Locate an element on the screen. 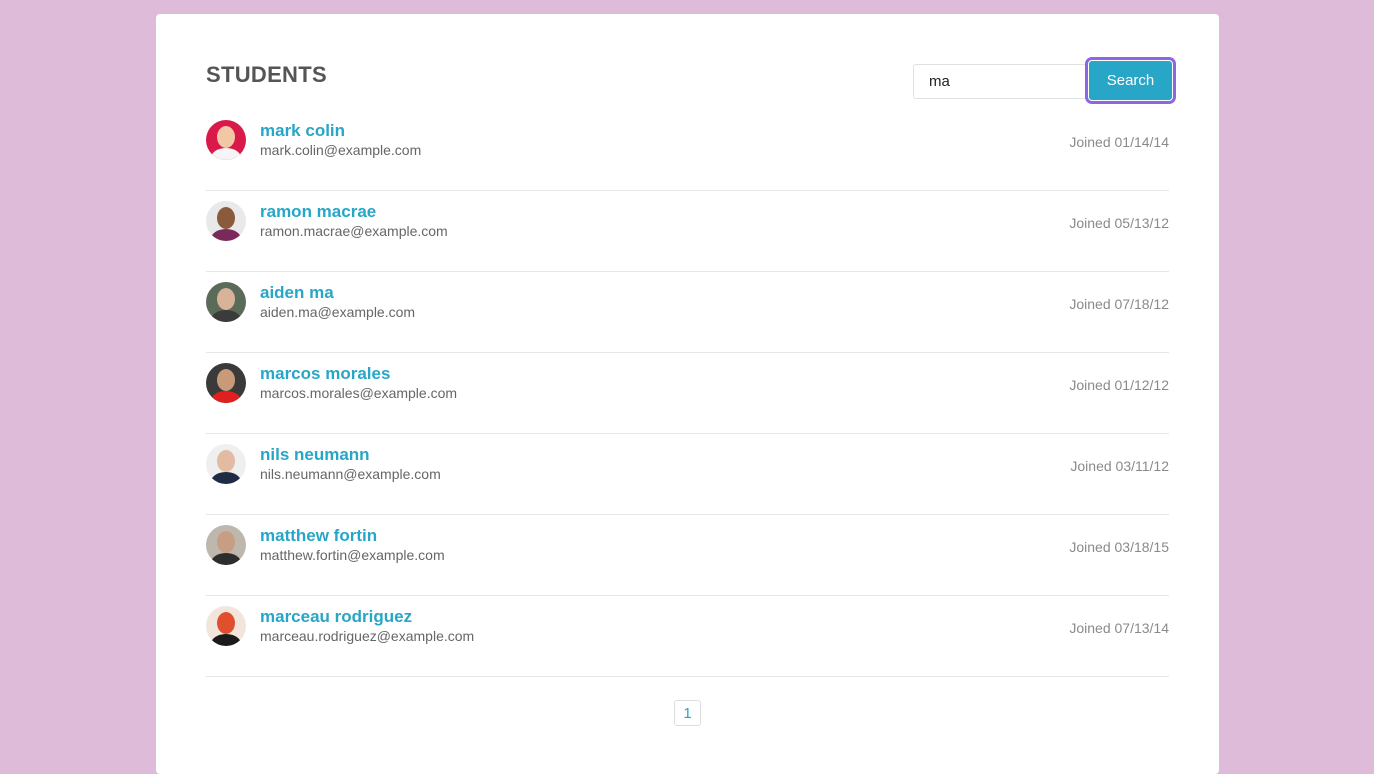  student-email: aiden.ma@example.com is located at coordinates (338, 312).